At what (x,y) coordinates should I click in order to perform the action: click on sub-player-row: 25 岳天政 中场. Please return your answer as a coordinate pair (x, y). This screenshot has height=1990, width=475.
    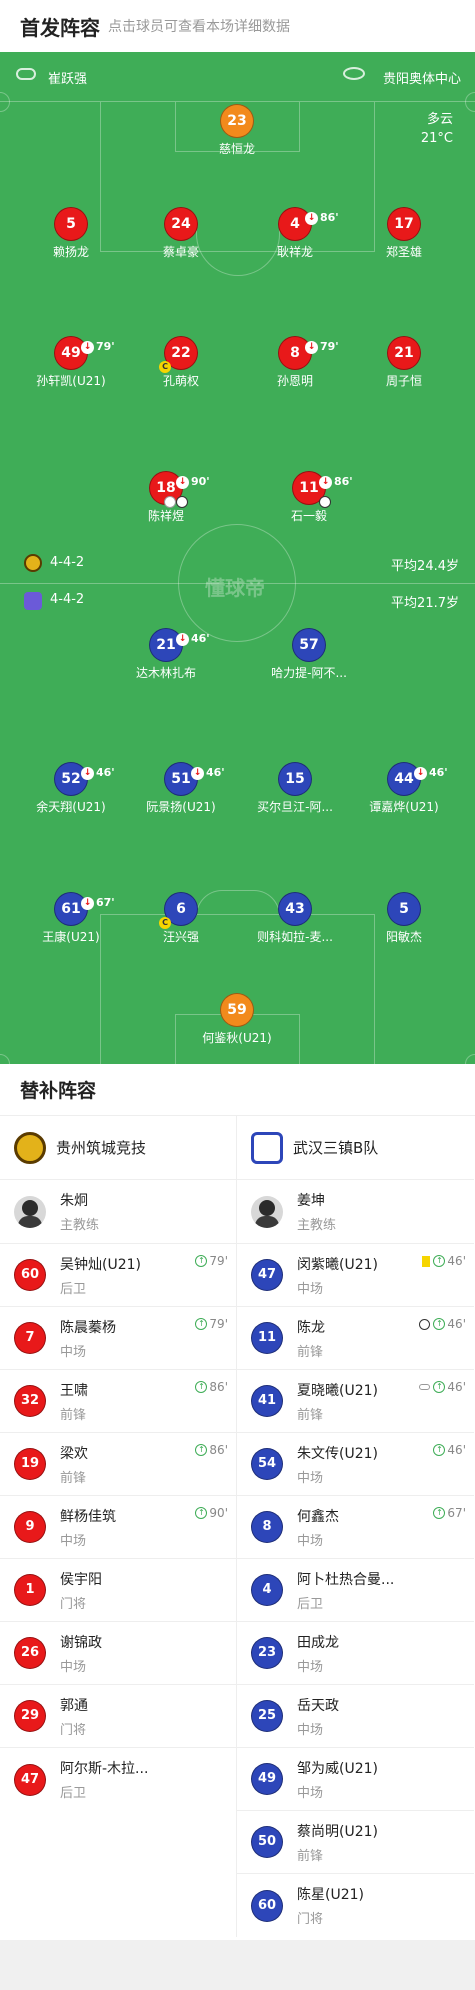
    Looking at the image, I should click on (355, 1716).